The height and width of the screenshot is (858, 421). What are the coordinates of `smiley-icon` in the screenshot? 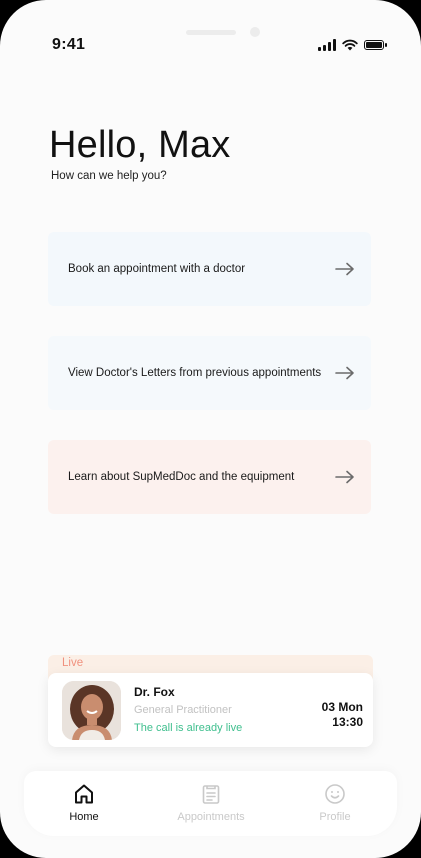 It's located at (335, 794).